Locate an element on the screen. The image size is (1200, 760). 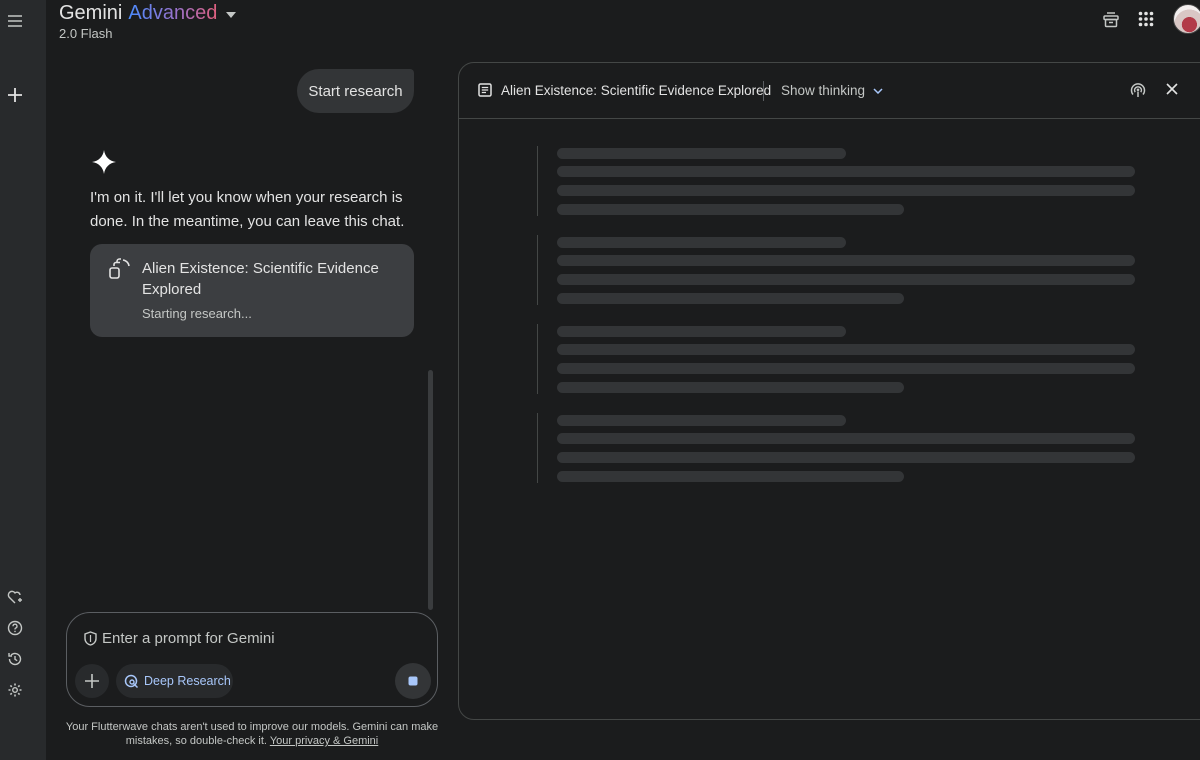
add-attachment-button is located at coordinates (92, 681).